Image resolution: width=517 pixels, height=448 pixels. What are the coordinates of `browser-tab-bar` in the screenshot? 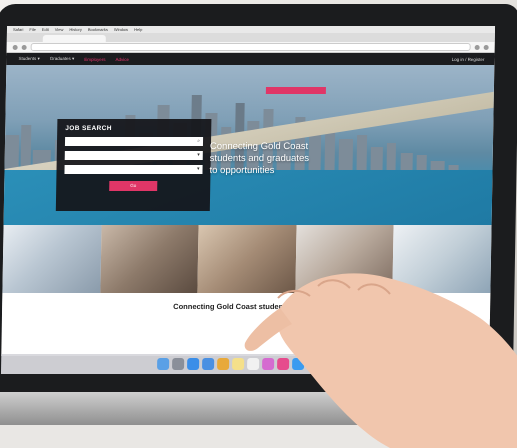 It's located at (250, 37).